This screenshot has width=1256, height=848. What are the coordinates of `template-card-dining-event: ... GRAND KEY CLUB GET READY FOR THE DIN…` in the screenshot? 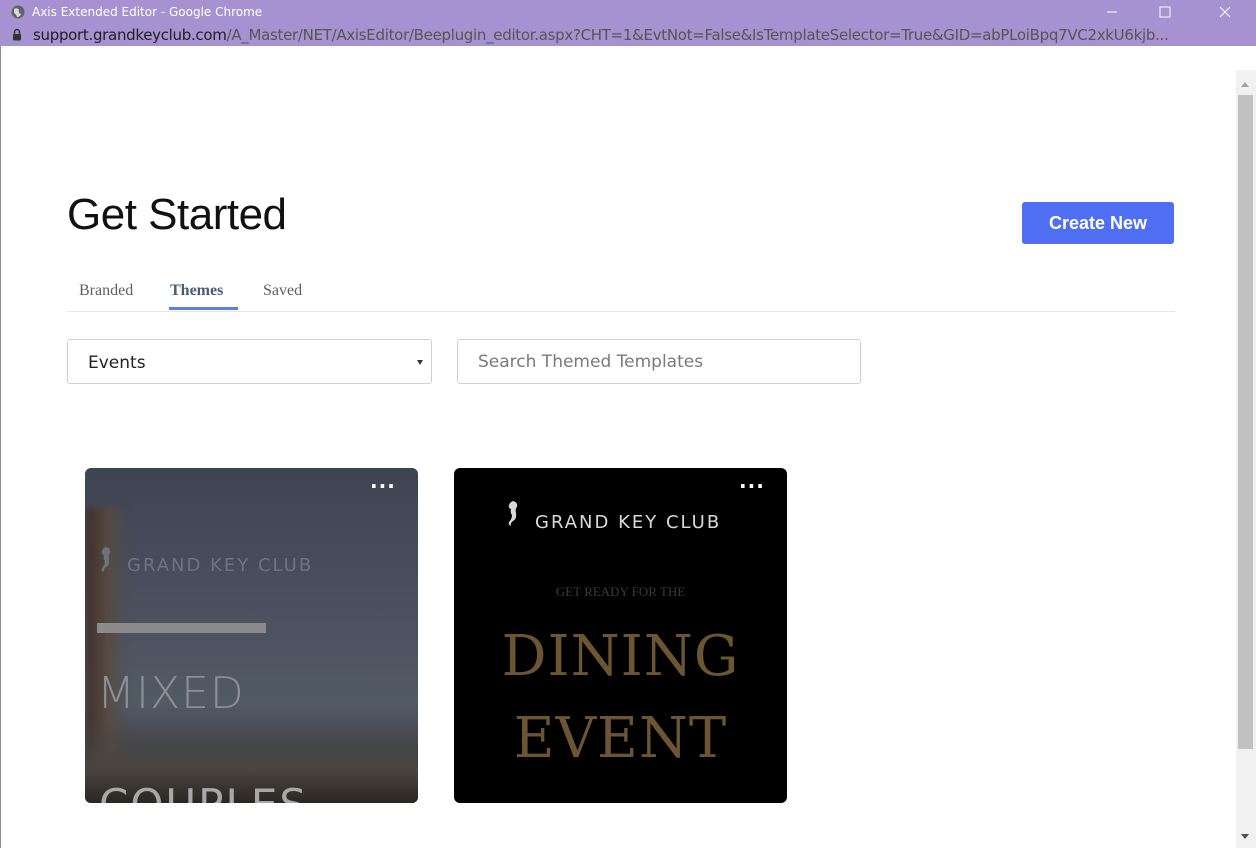 It's located at (620, 635).